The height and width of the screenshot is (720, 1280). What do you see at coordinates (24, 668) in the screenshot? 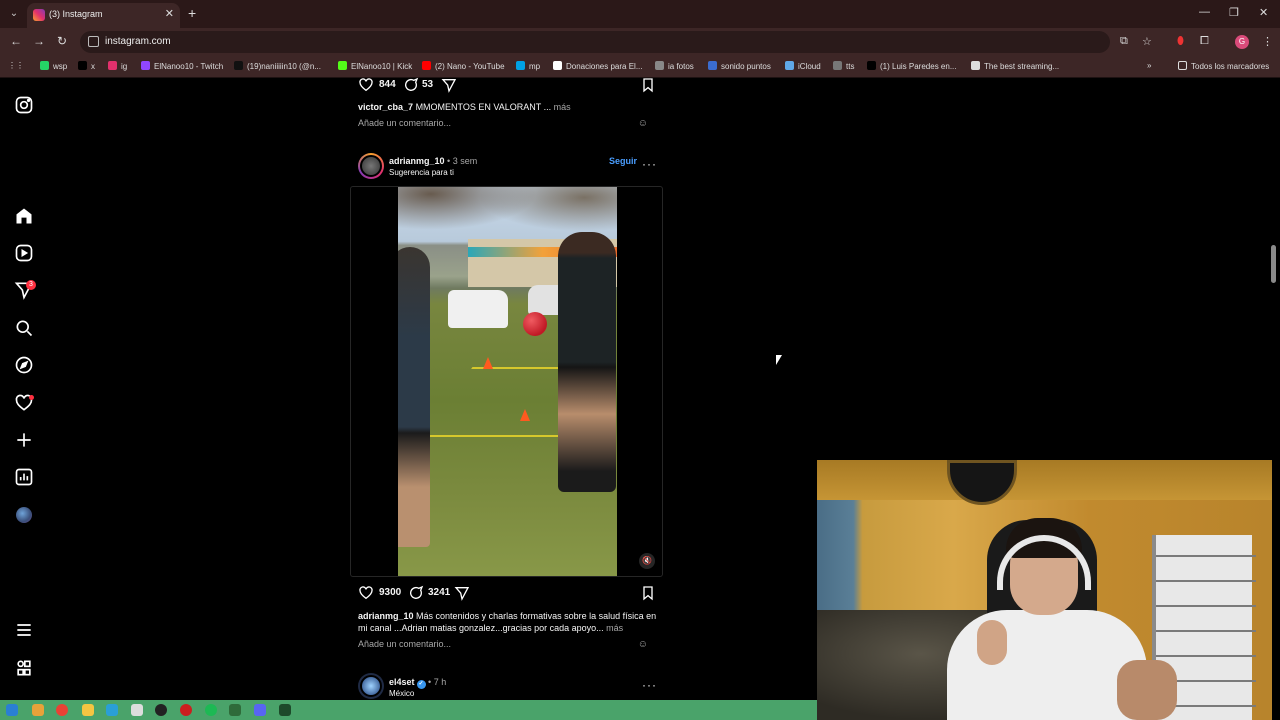
I see `also-from-meta-icon` at bounding box center [24, 668].